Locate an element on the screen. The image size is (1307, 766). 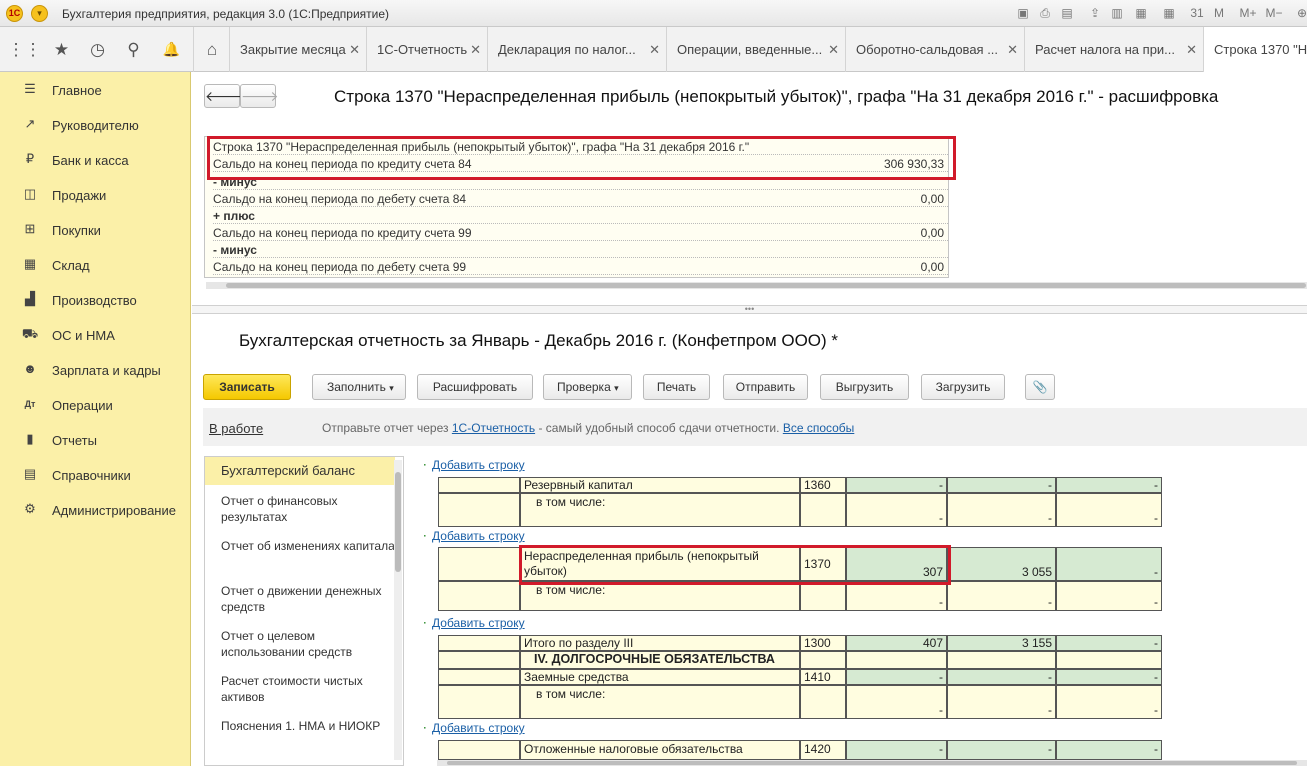
history-icon: ◷ is located at coordinates (97, 49).